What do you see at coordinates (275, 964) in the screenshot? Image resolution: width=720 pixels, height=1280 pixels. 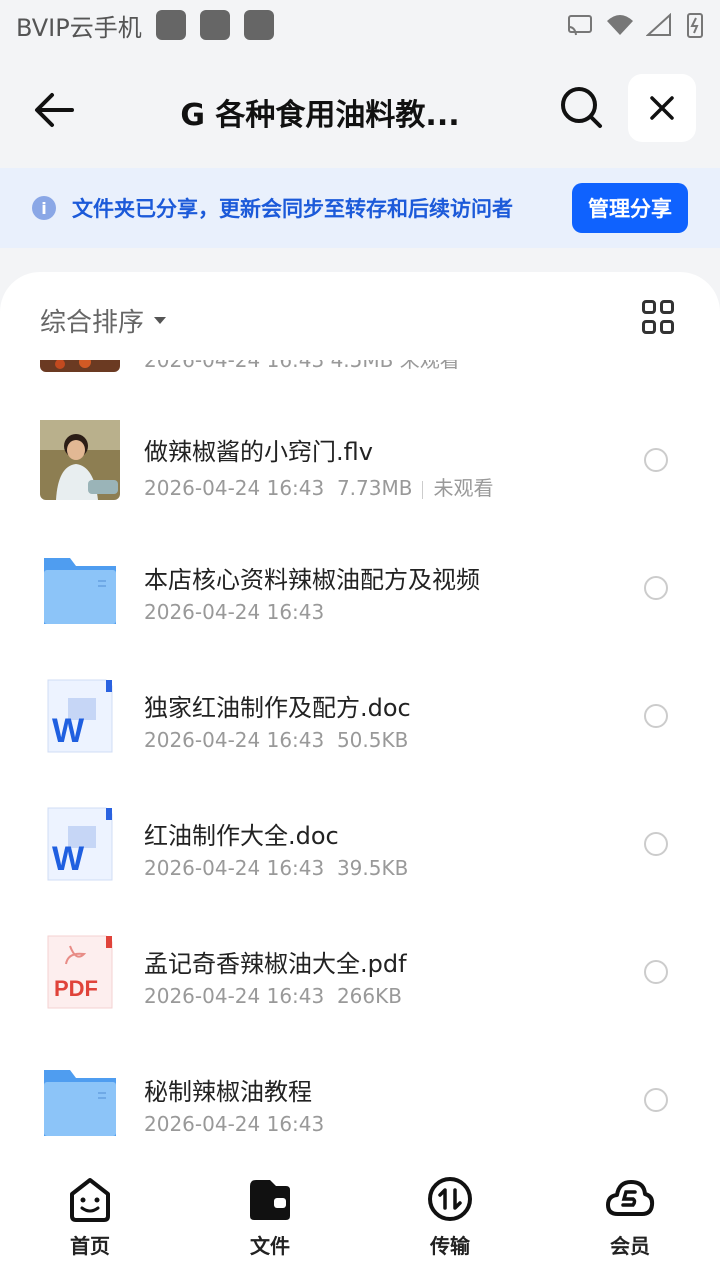 I see `file-name: 孟记奇香辣椒油大全.pdf` at bounding box center [275, 964].